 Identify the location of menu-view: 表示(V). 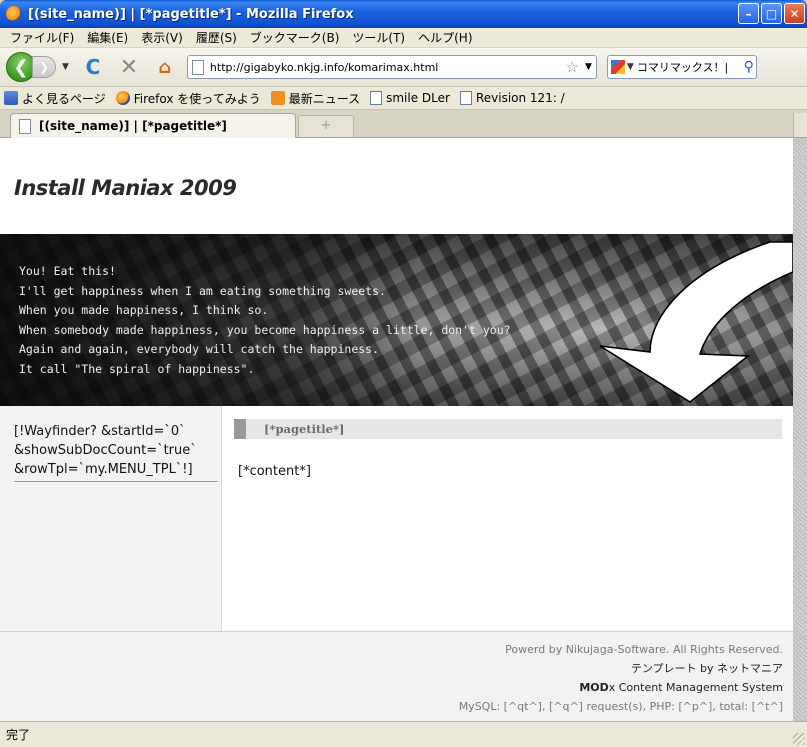
(164, 37).